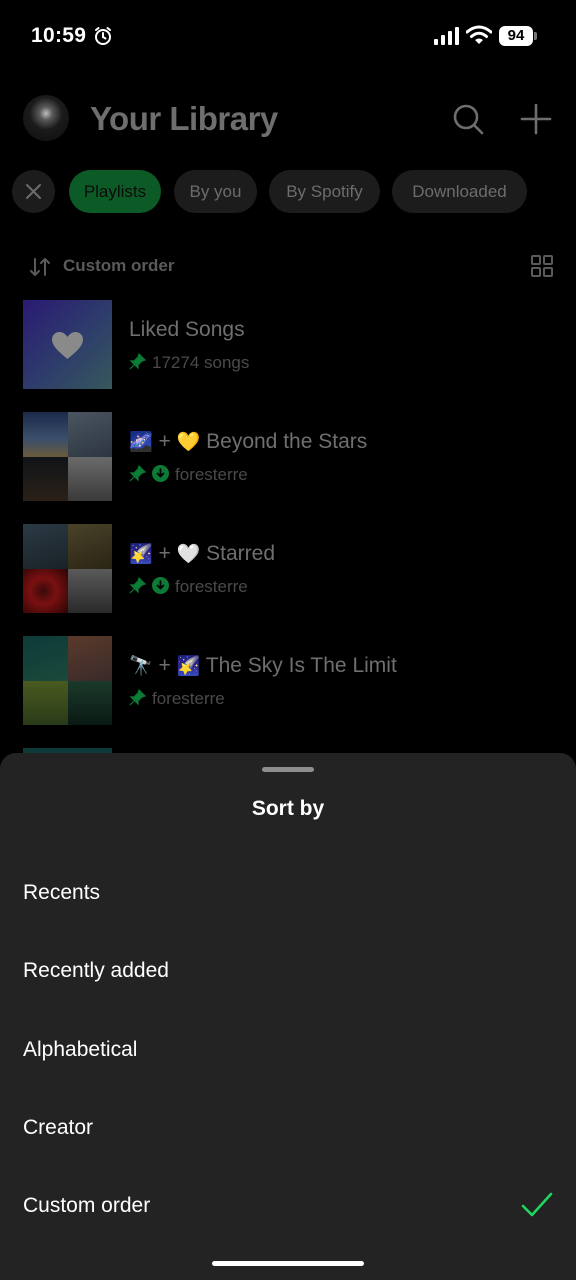 The height and width of the screenshot is (1280, 576). I want to click on sort-arrows-icon, so click(40, 267).